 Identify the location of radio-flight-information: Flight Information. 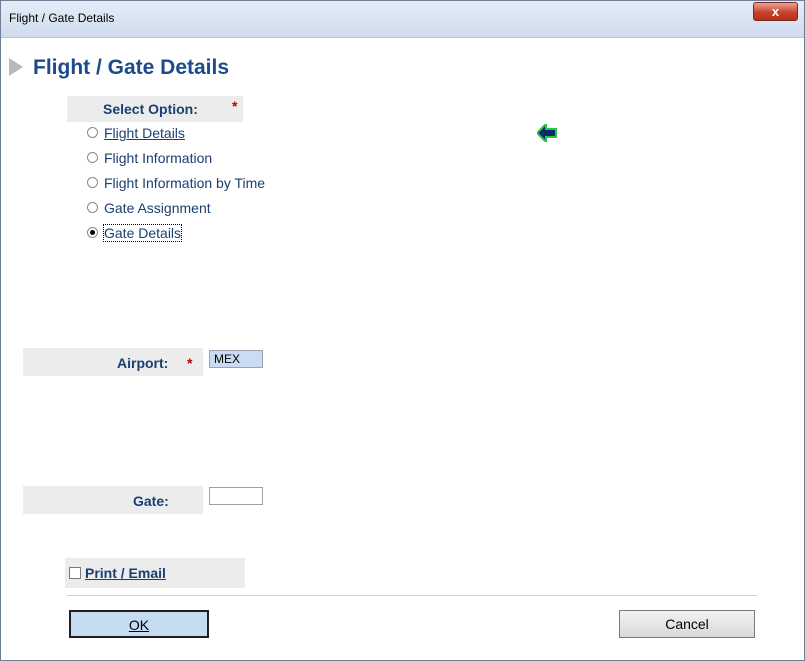
(149, 158).